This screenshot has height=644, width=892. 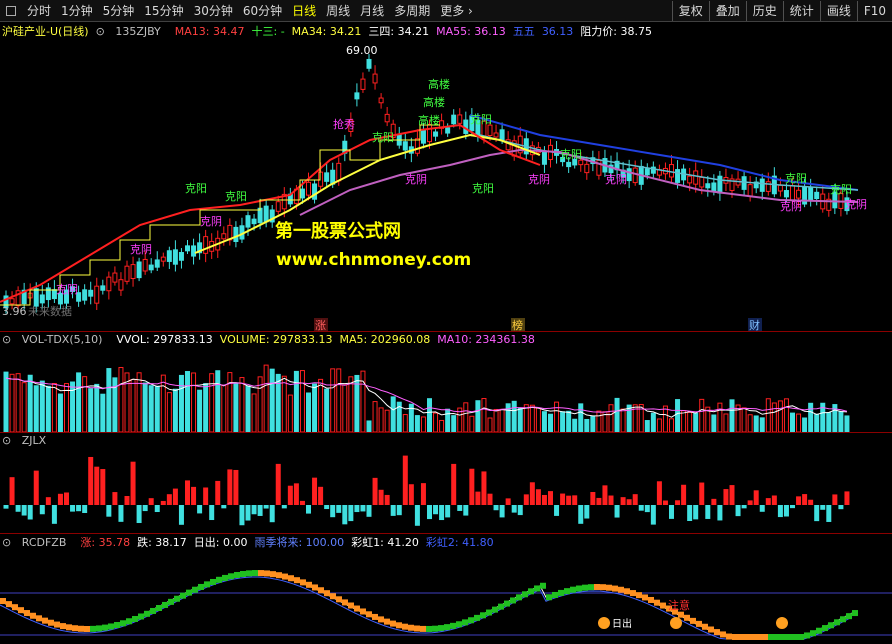 I want to click on volume-chart, so click(x=446, y=390).